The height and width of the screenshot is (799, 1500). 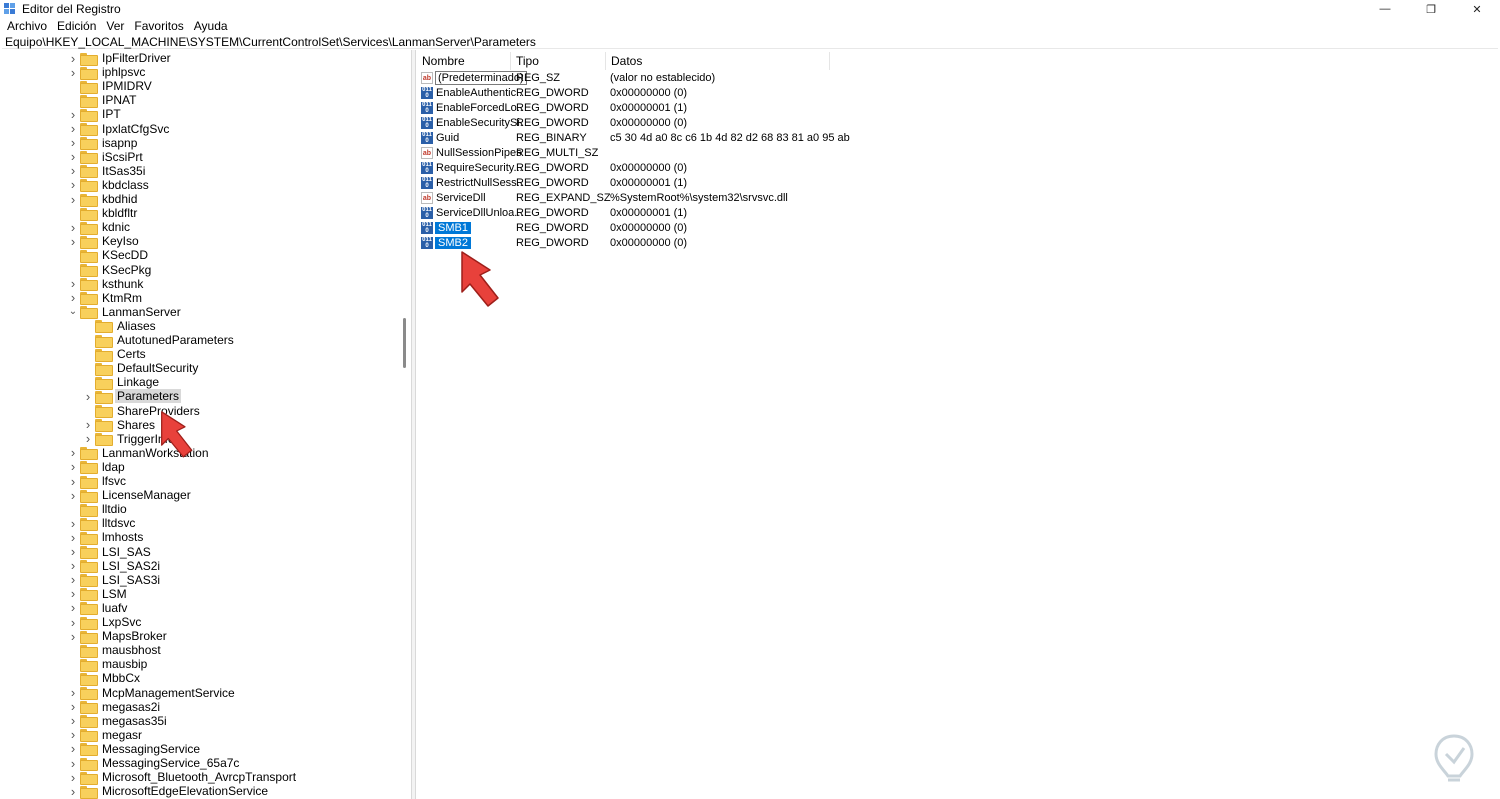 What do you see at coordinates (183, 777) in the screenshot?
I see `tree-item: › Microsoft_Bluetooth_AvrcpTransport` at bounding box center [183, 777].